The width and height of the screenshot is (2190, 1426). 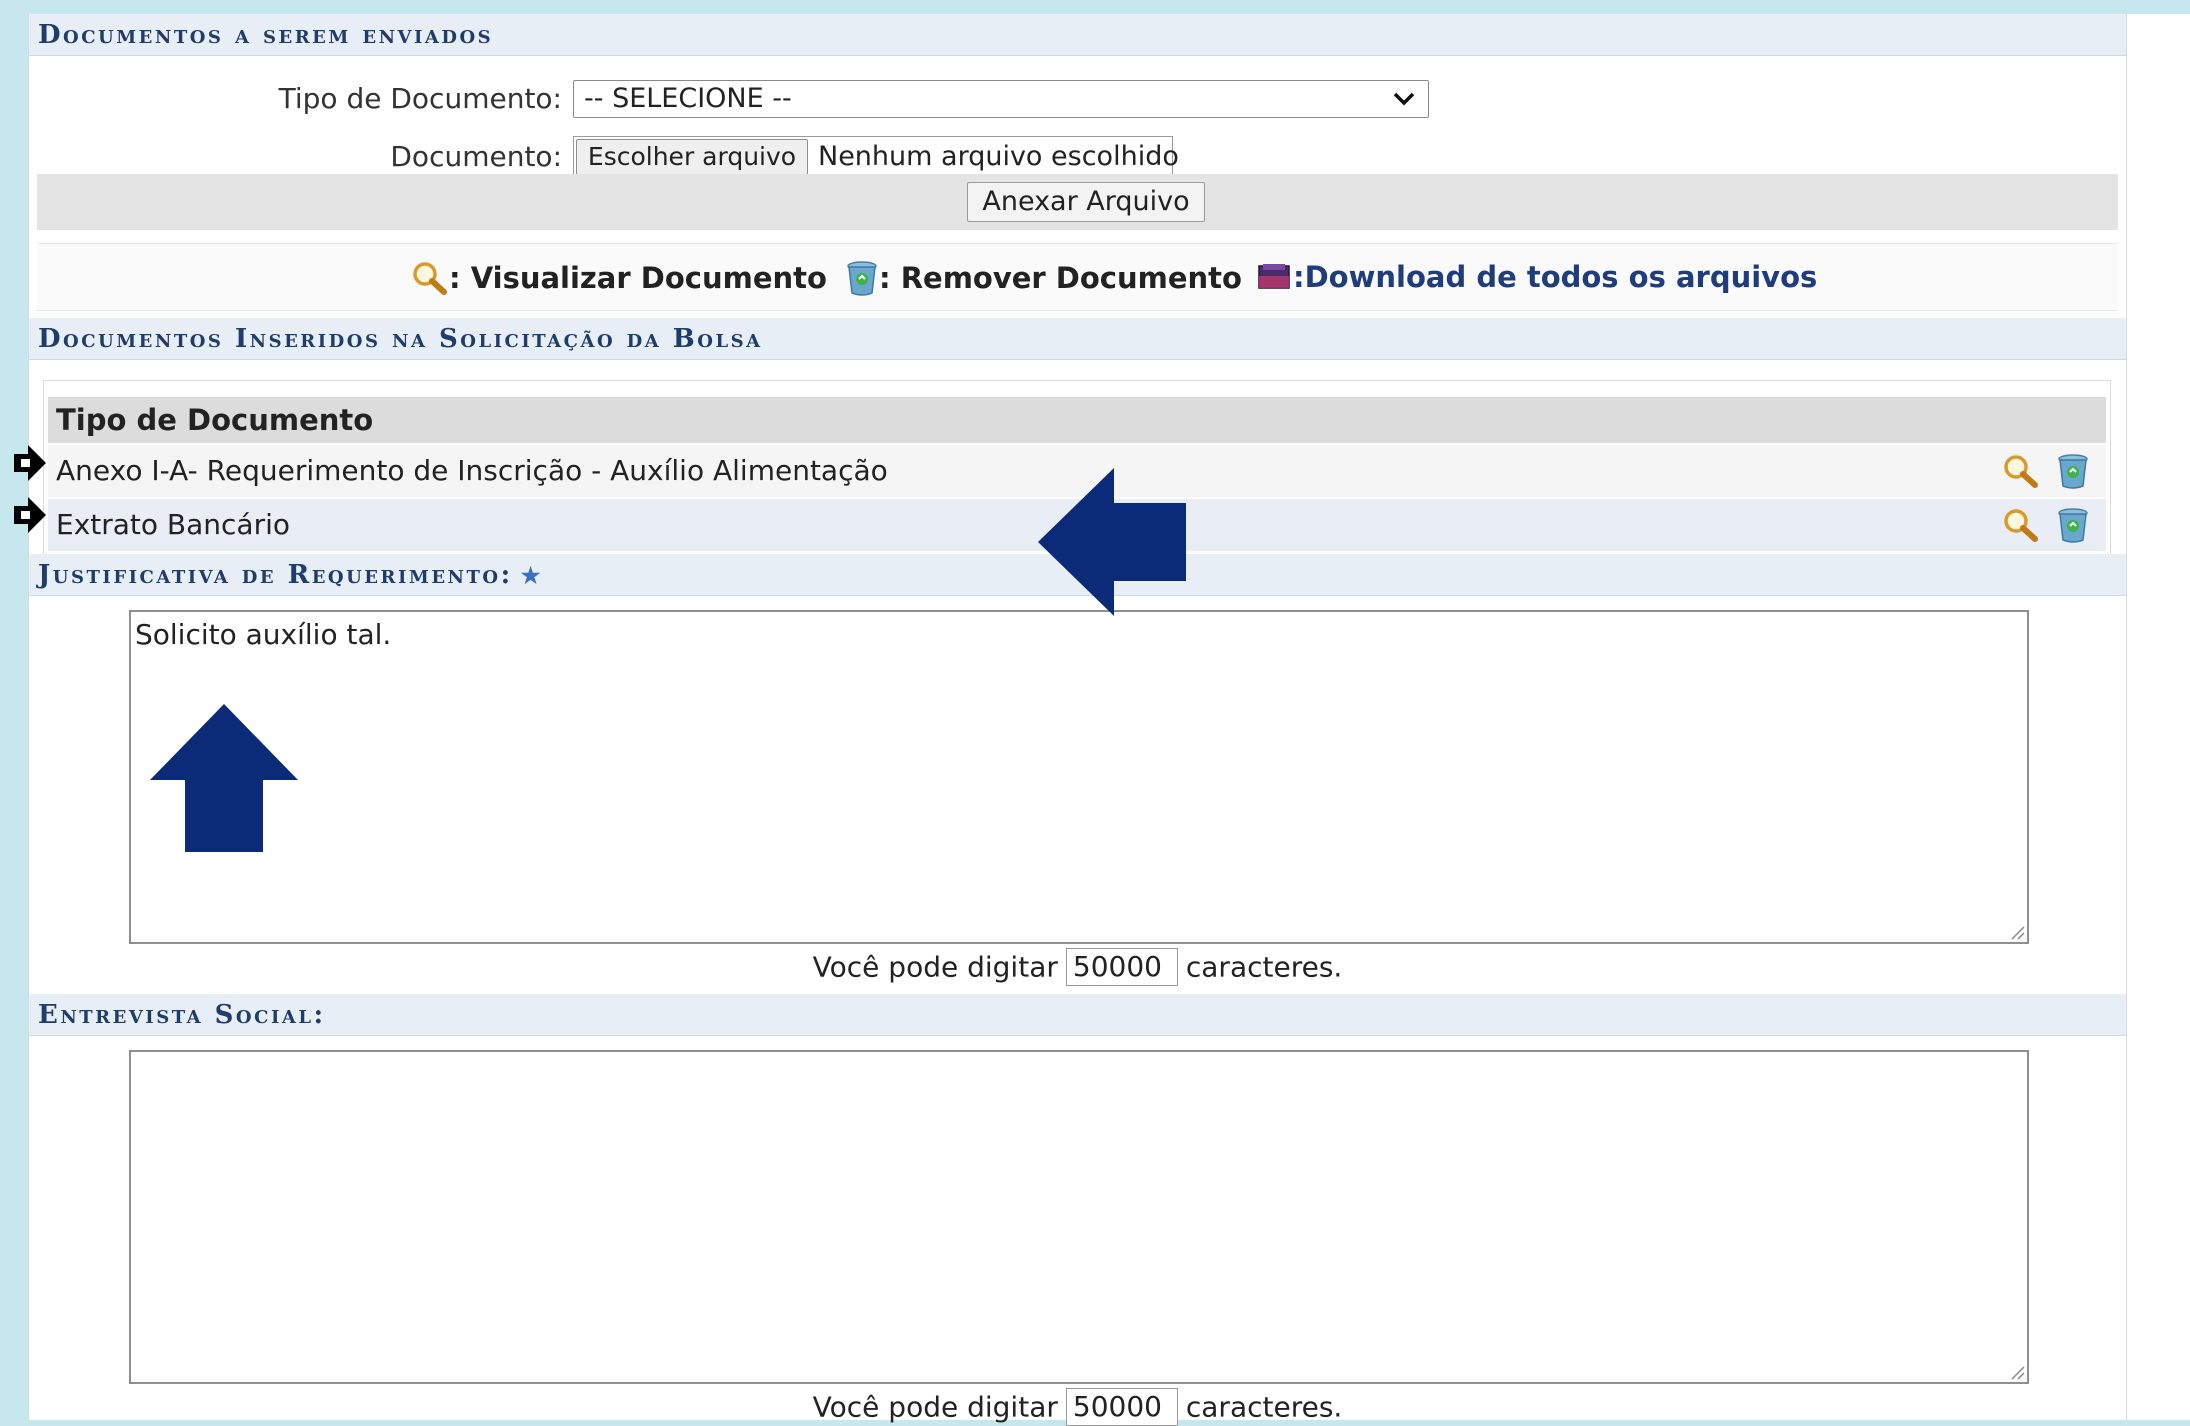 I want to click on download-all-link: :Download de todos os arquivos, so click(x=1555, y=277).